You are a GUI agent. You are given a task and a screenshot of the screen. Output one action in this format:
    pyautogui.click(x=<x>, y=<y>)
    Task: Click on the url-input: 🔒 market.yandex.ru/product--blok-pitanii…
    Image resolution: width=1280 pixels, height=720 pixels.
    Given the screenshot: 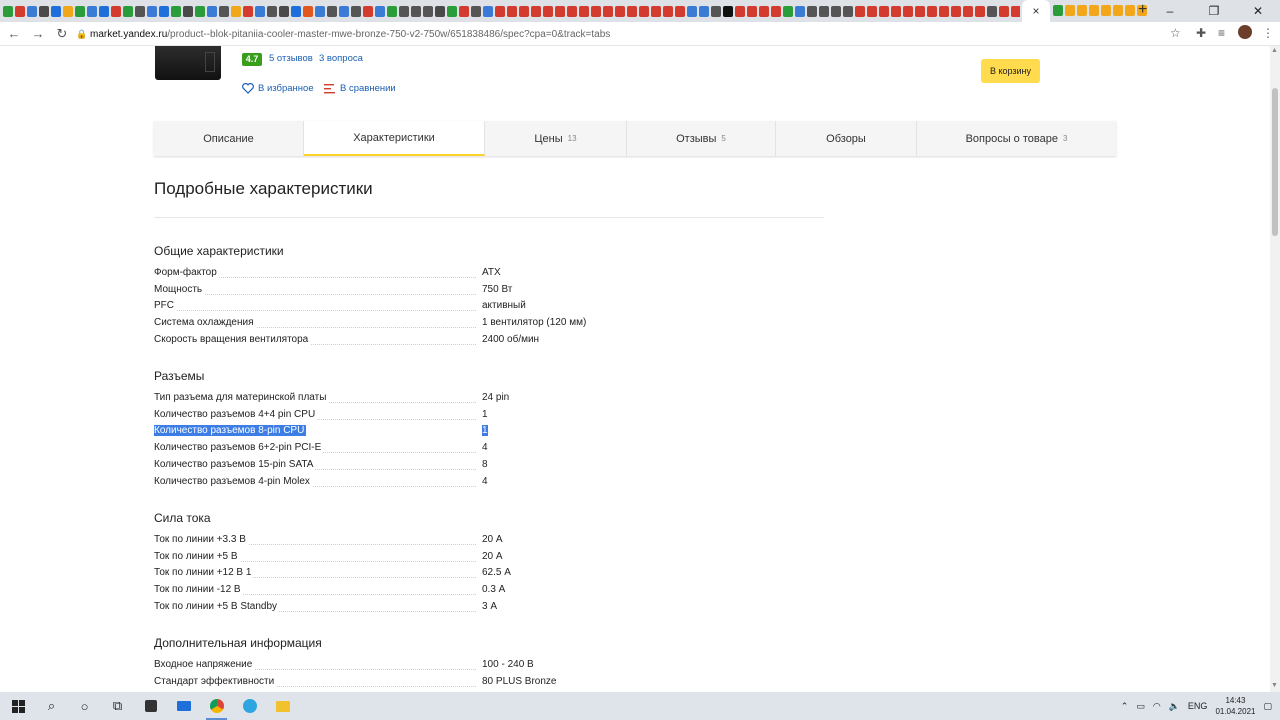 What is the action you would take?
    pyautogui.click(x=633, y=34)
    